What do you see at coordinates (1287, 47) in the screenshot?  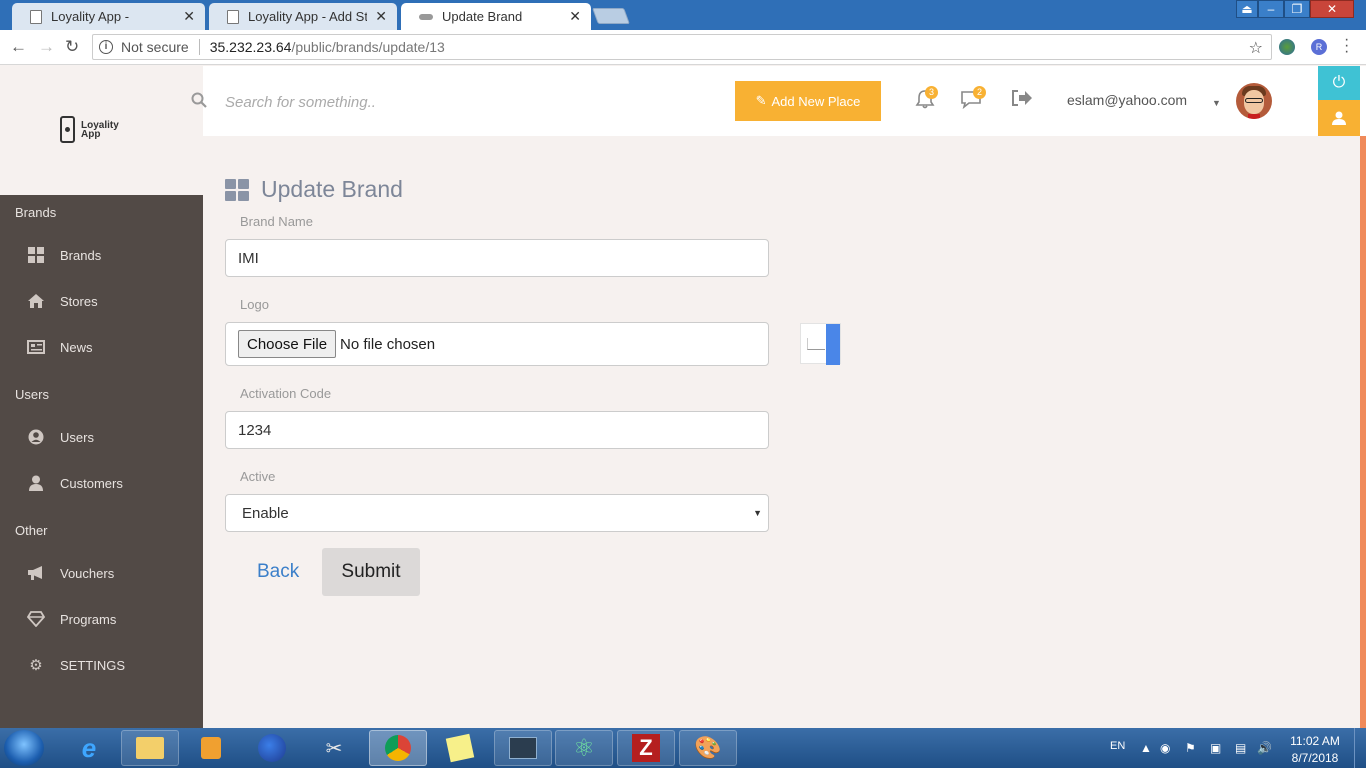 I see `extension-globe-icon` at bounding box center [1287, 47].